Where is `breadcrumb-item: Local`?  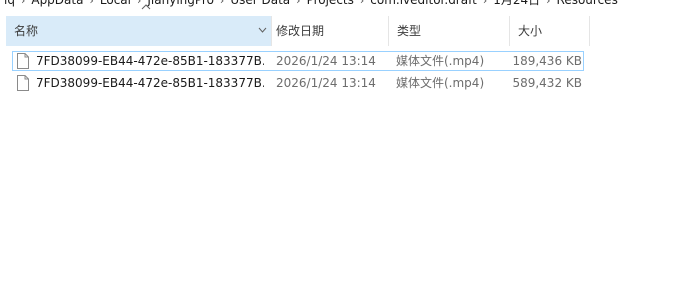 breadcrumb-item: Local is located at coordinates (115, 4).